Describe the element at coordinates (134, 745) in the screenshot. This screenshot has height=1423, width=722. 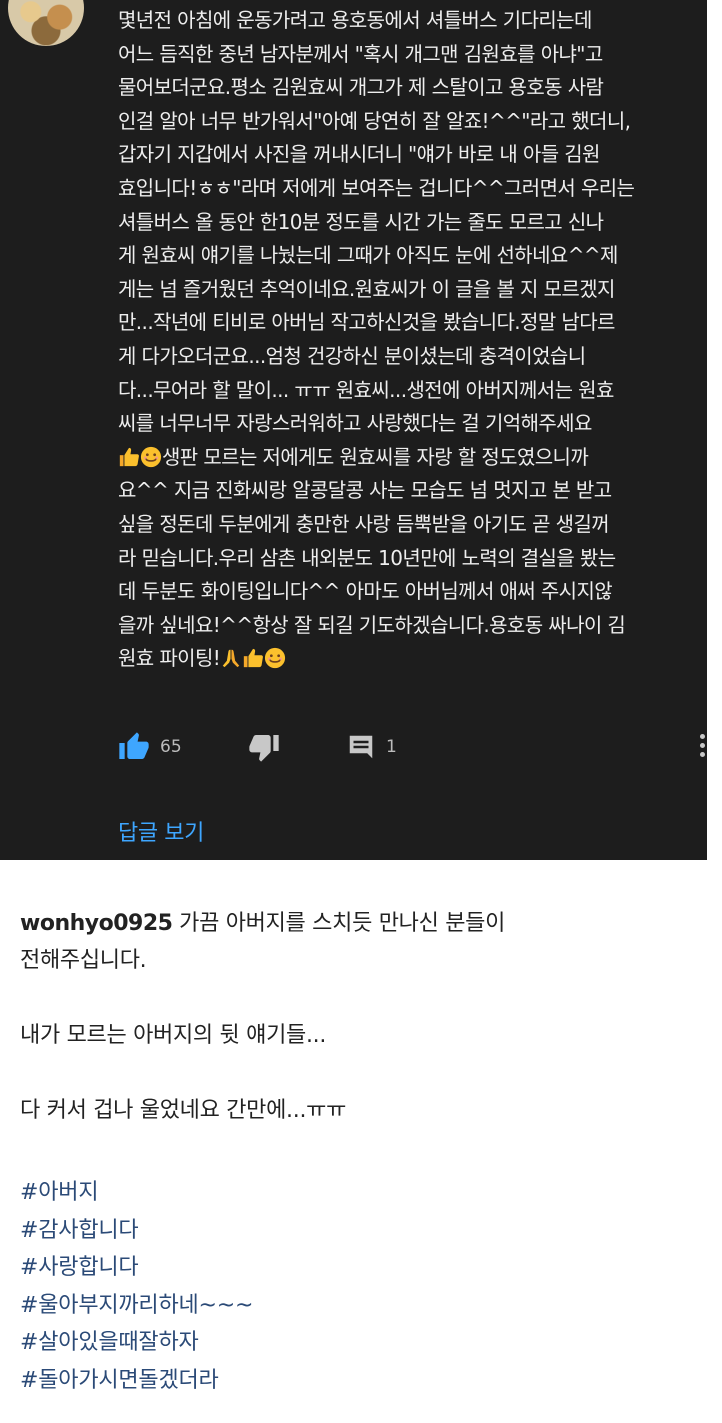
I see `thumbs-up-icon` at that location.